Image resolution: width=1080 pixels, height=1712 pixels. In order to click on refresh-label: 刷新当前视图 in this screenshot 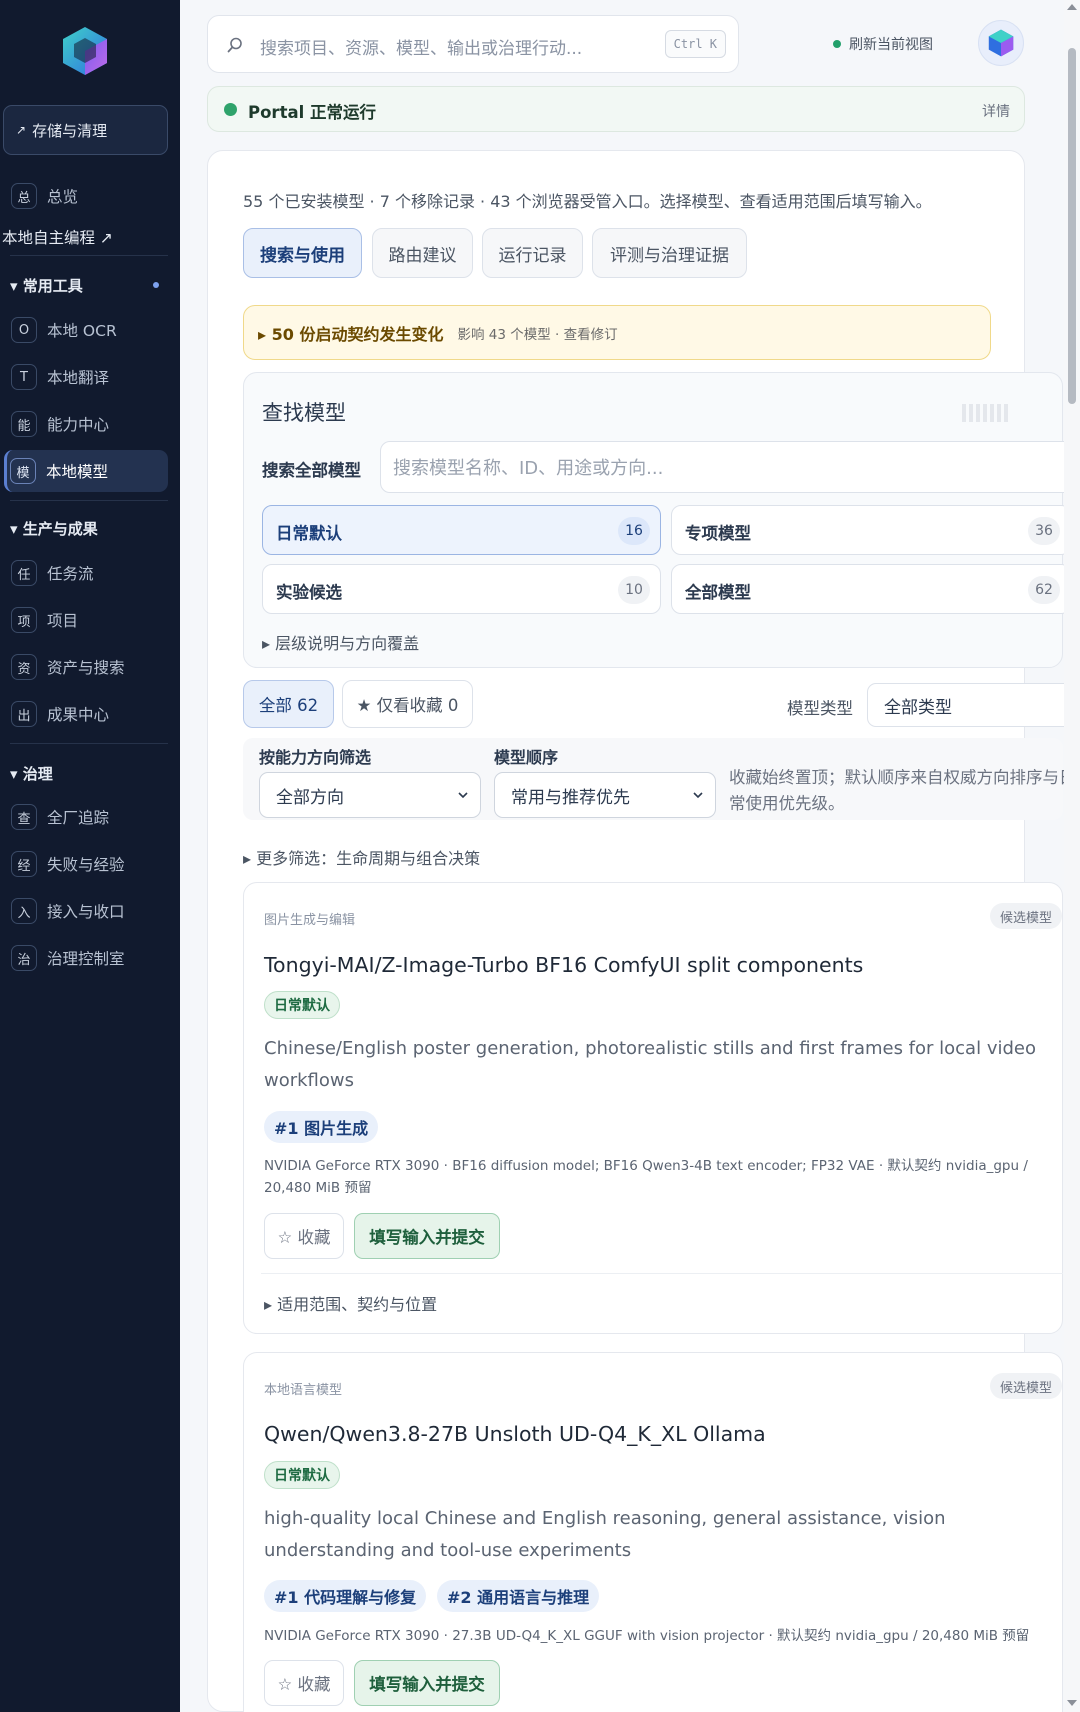, I will do `click(891, 45)`.